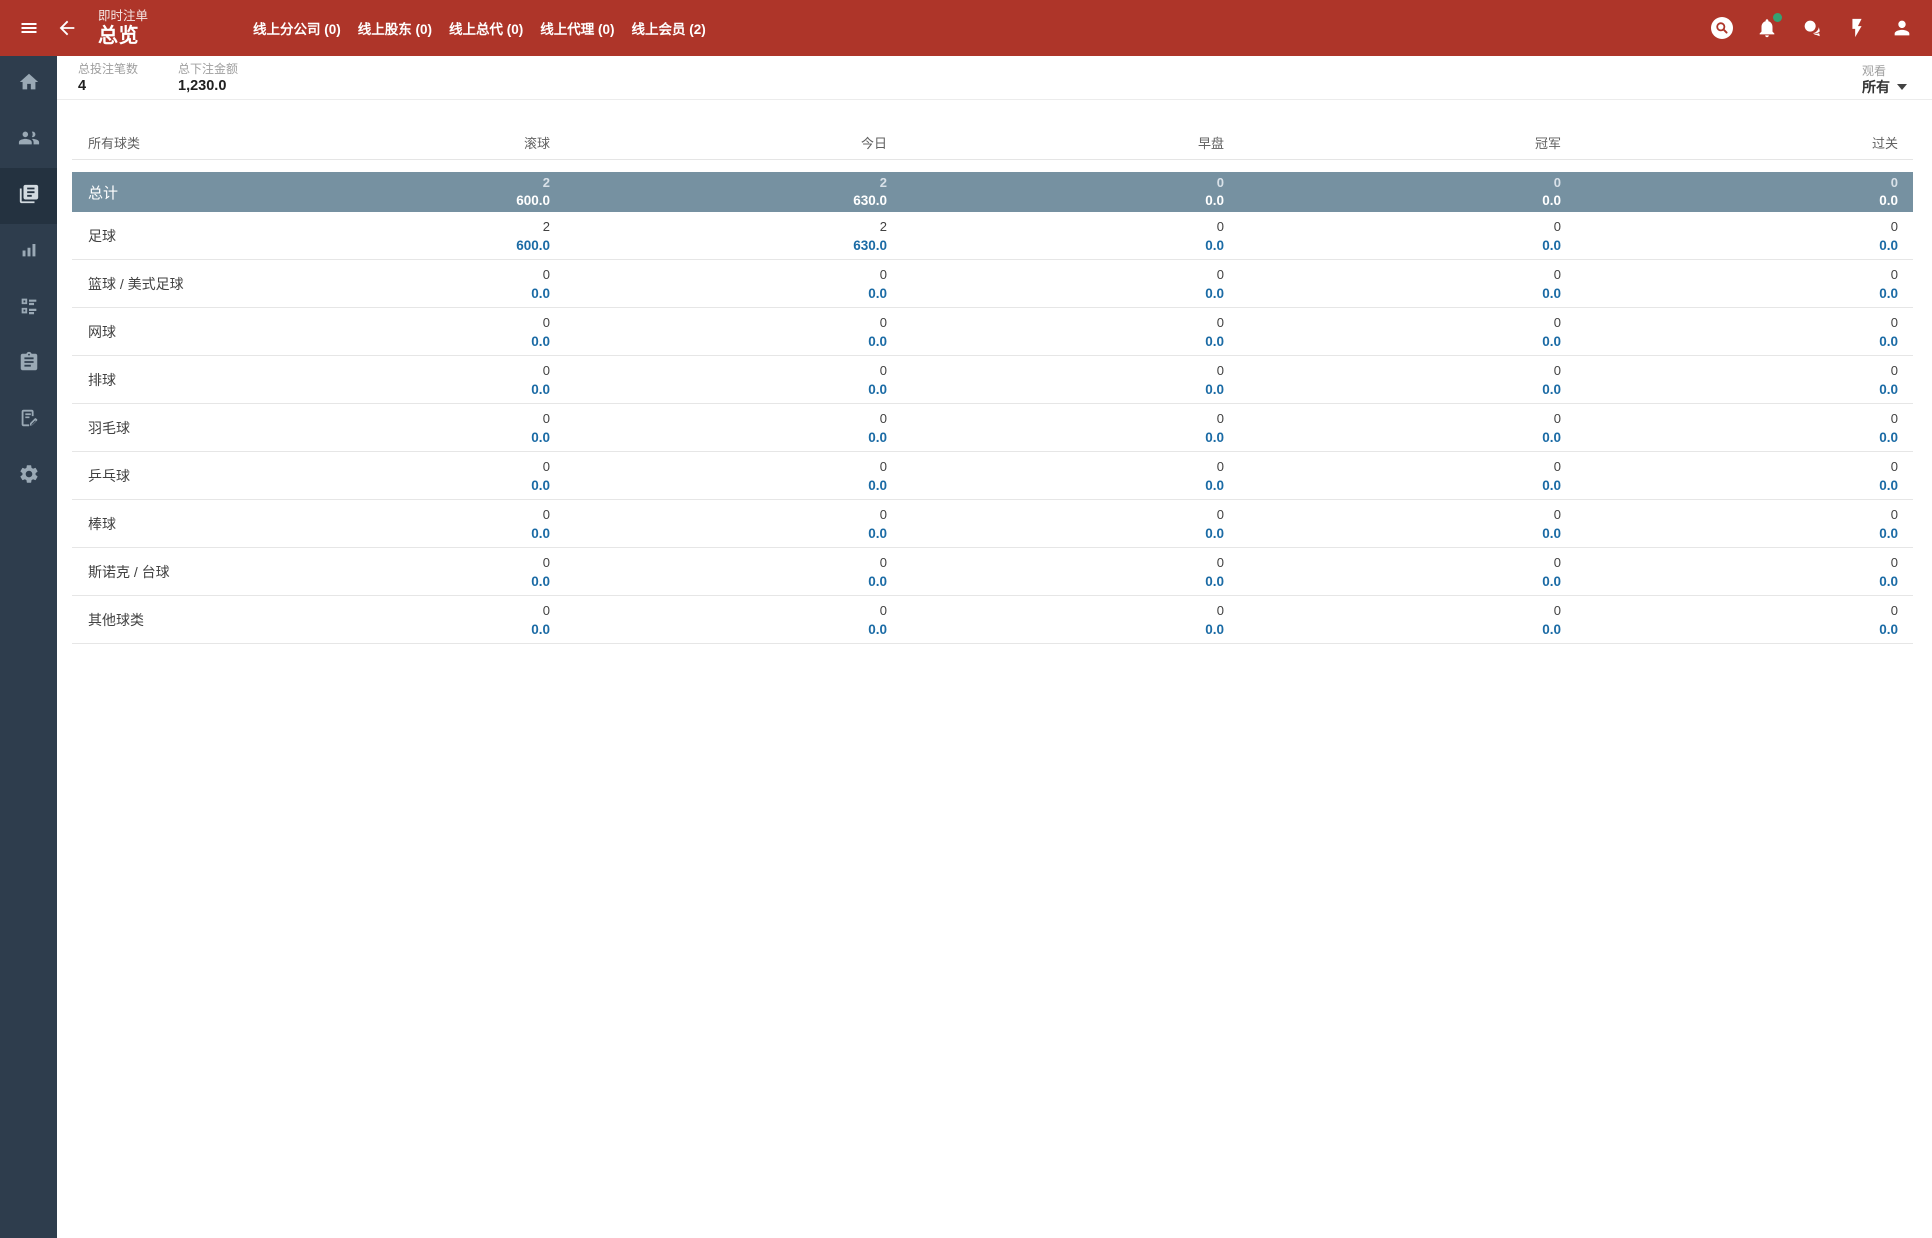 Image resolution: width=1932 pixels, height=1238 pixels. Describe the element at coordinates (208, 80) in the screenshot. I see `stat-total-amount: 总下注金额 1,230.0` at that location.